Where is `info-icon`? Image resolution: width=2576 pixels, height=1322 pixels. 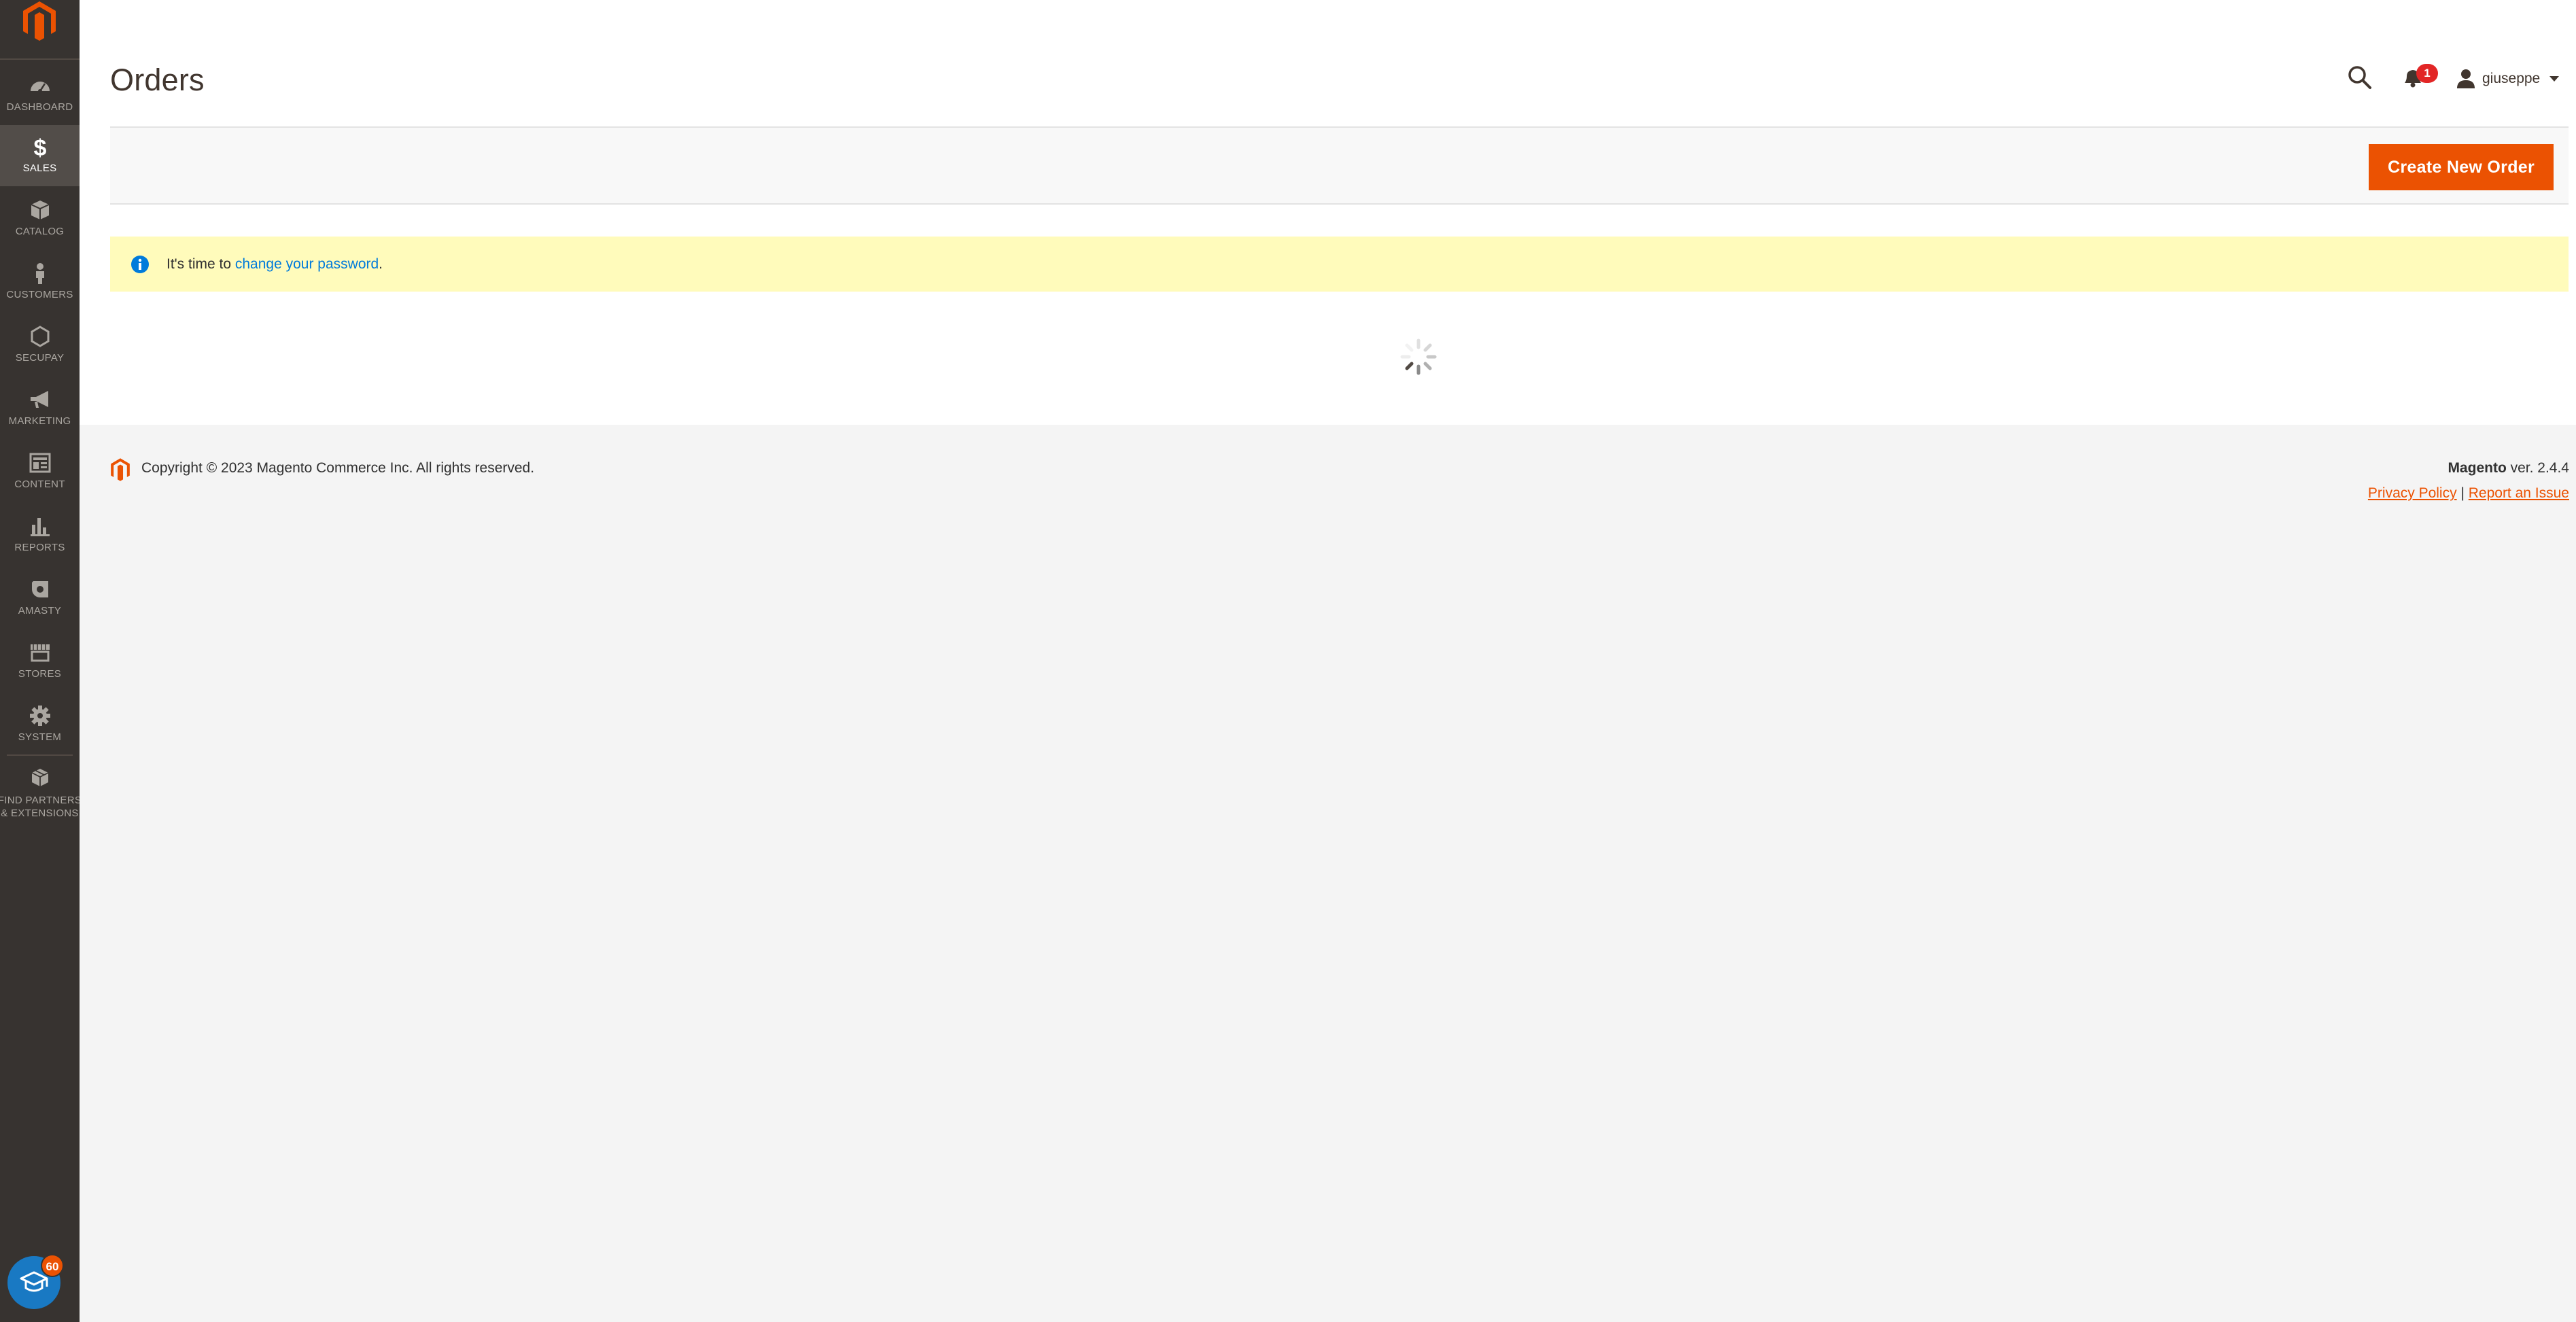 info-icon is located at coordinates (140, 264).